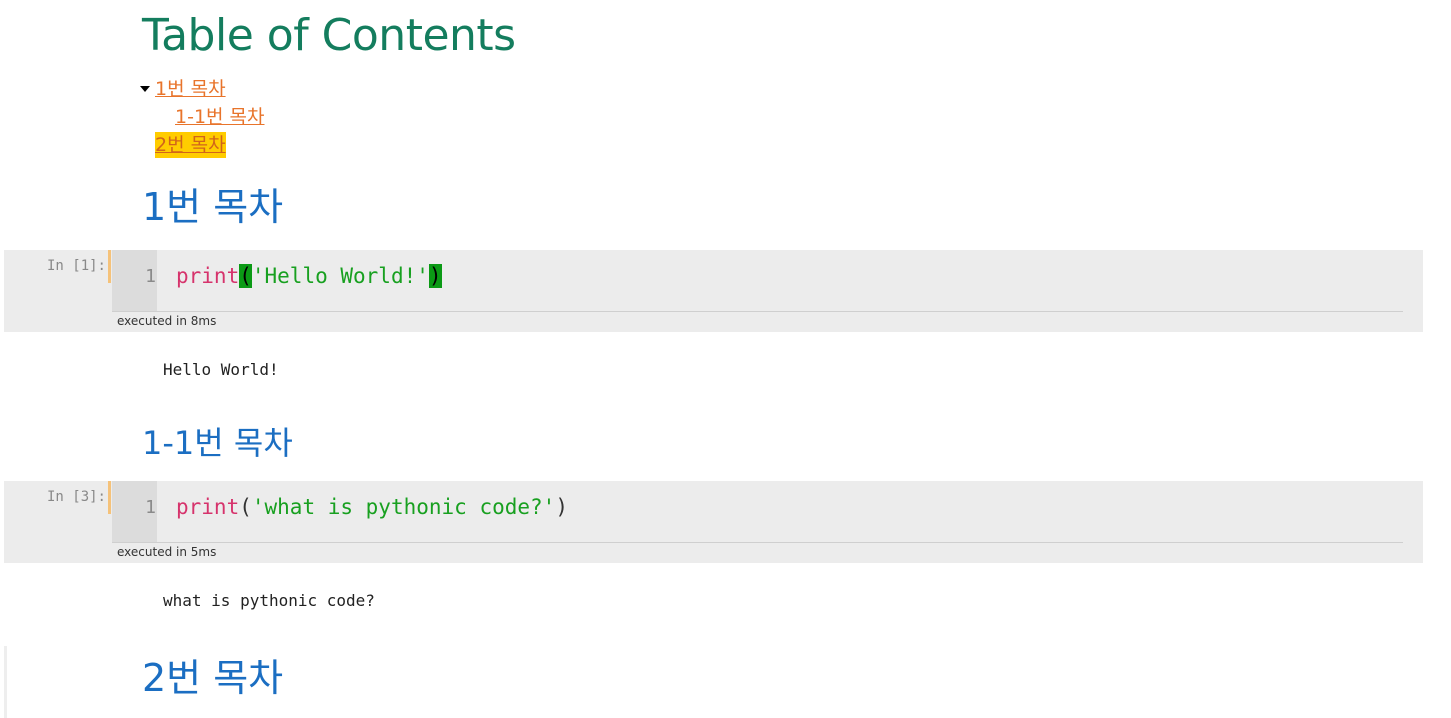 The height and width of the screenshot is (718, 1451). Describe the element at coordinates (190, 145) in the screenshot. I see `toc-item-2: 2번 목차` at that location.